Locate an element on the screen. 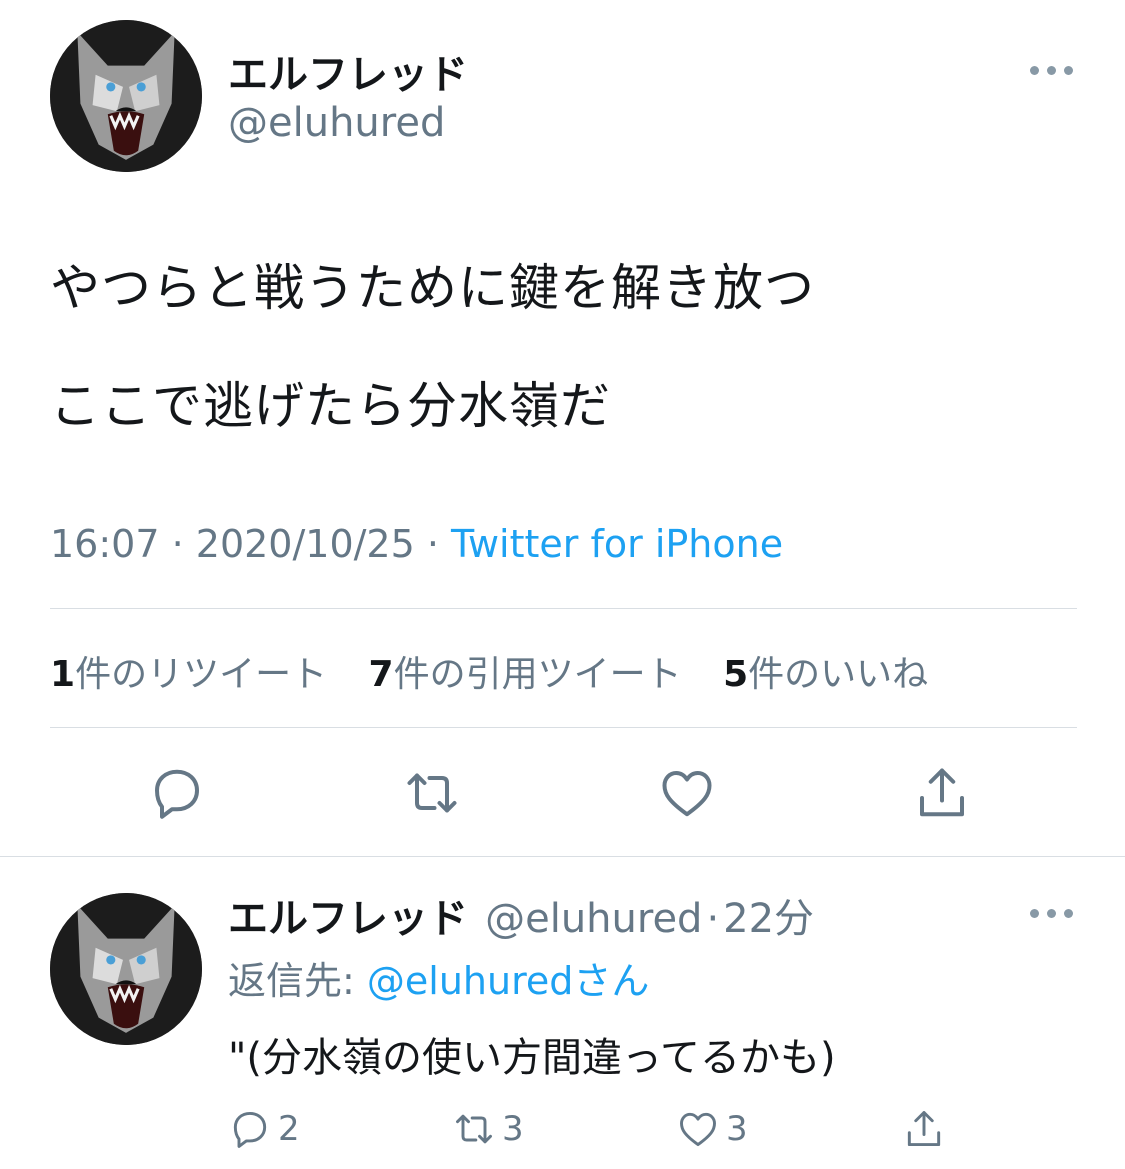 This screenshot has width=1125, height=1169. retweet-label: 件のリツイート is located at coordinates (201, 674).